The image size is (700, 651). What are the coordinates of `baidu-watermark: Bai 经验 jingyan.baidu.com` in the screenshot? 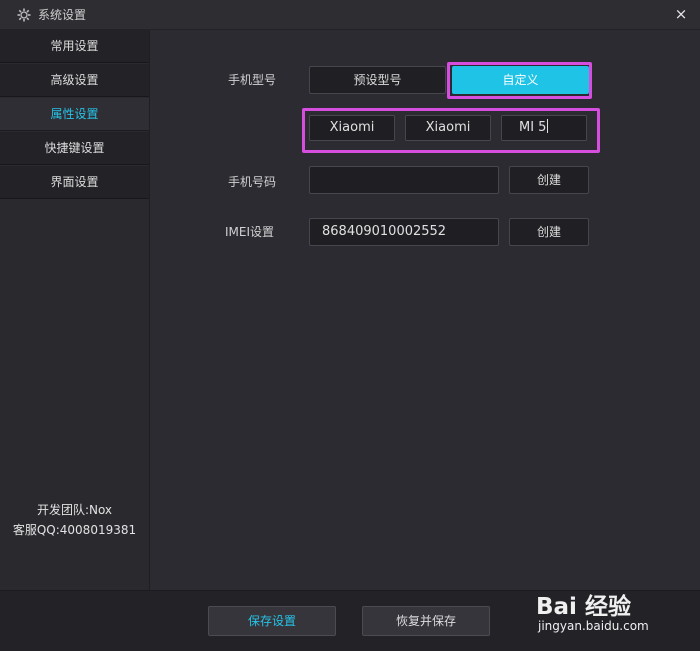 It's located at (616, 610).